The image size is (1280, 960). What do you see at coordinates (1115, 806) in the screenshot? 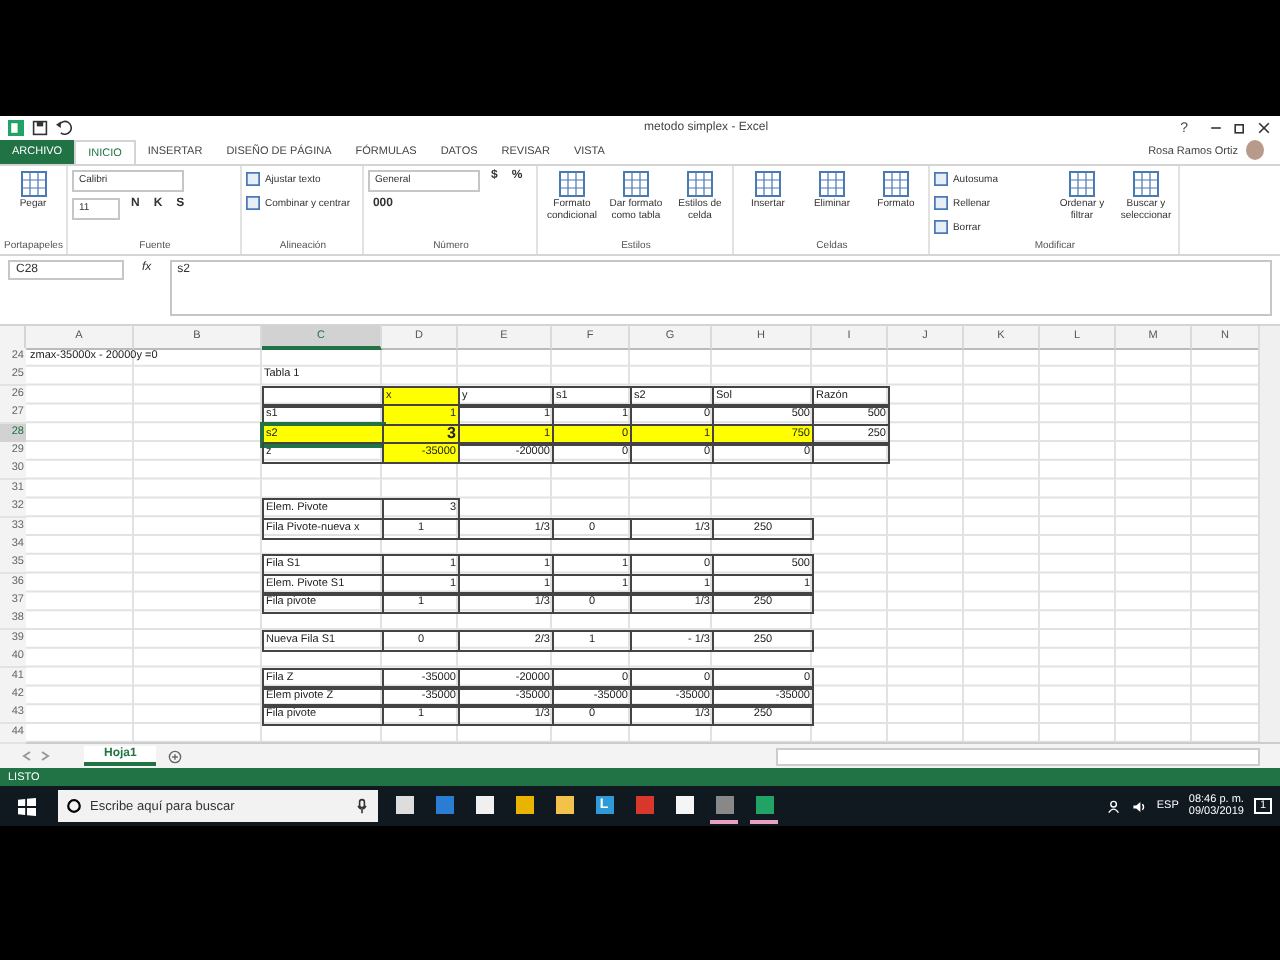
I see `people-icon` at bounding box center [1115, 806].